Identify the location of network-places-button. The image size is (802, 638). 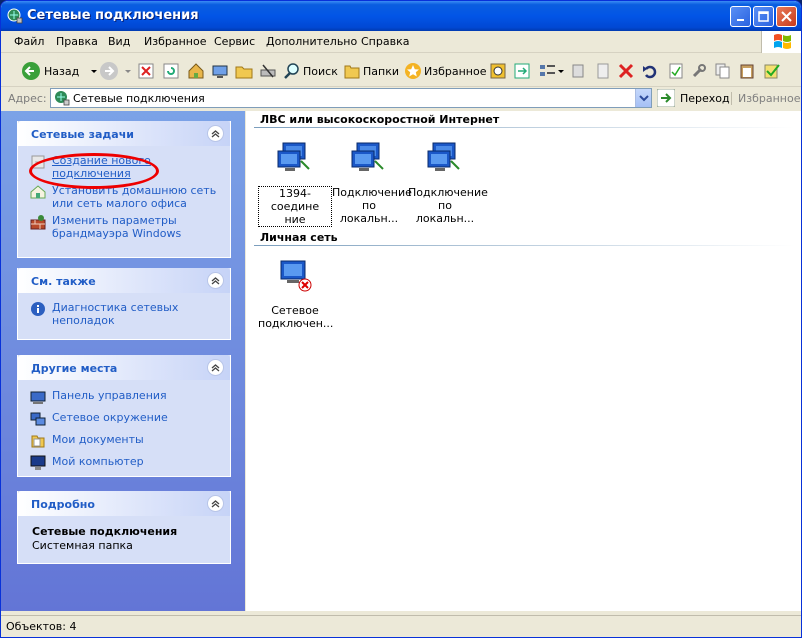
(220, 71).